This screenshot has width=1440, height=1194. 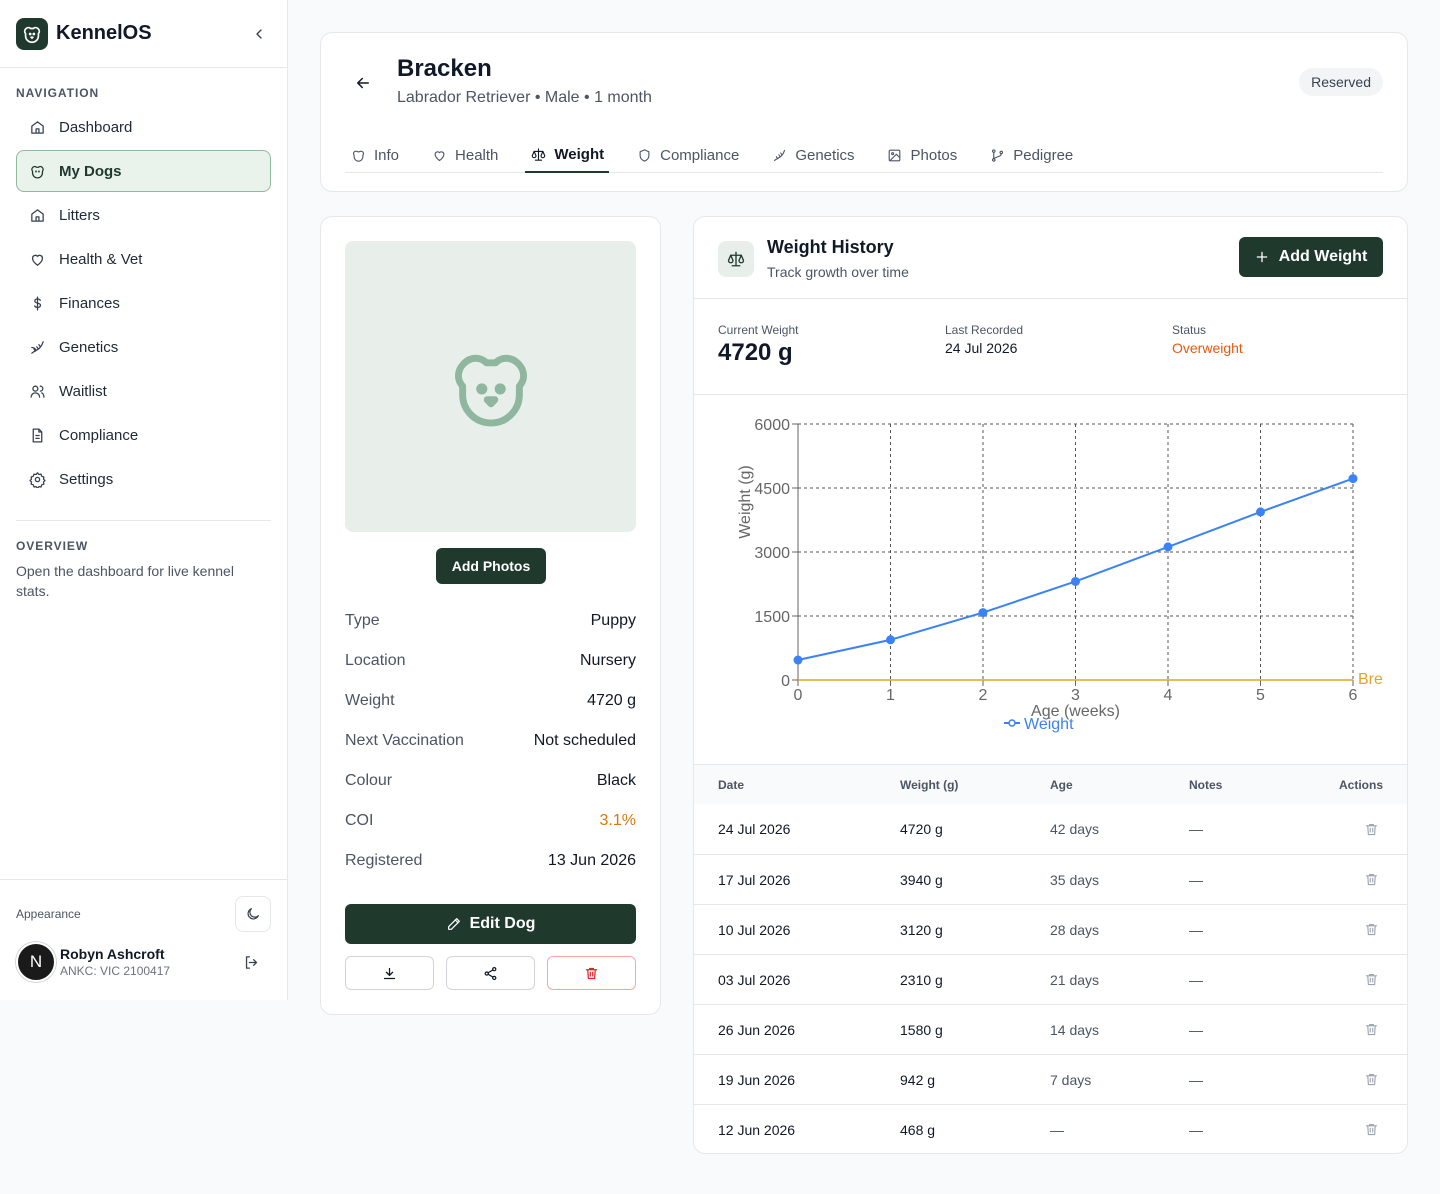 I want to click on dna-icon, so click(x=37, y=347).